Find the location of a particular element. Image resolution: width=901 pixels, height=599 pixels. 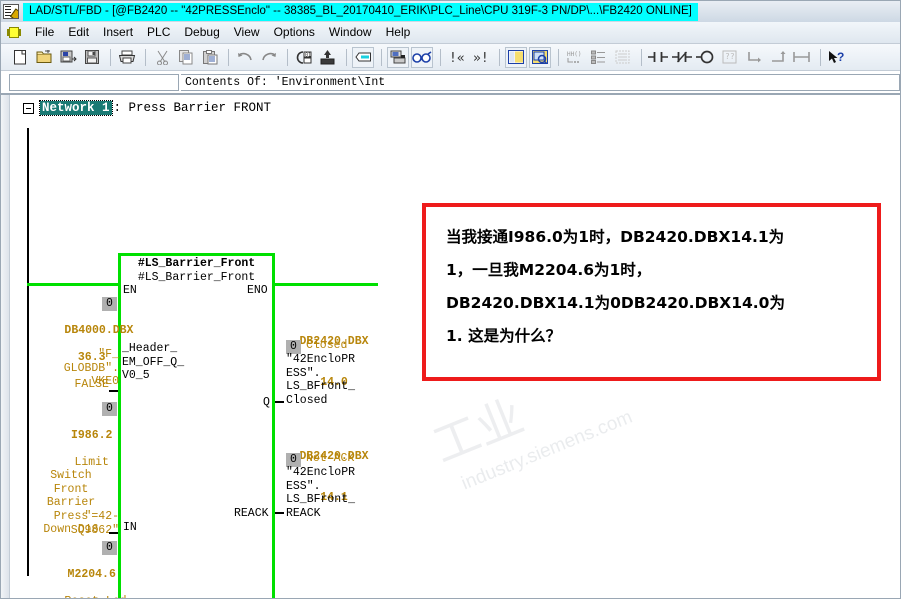

upload-from-plc-icon is located at coordinates (328, 57).